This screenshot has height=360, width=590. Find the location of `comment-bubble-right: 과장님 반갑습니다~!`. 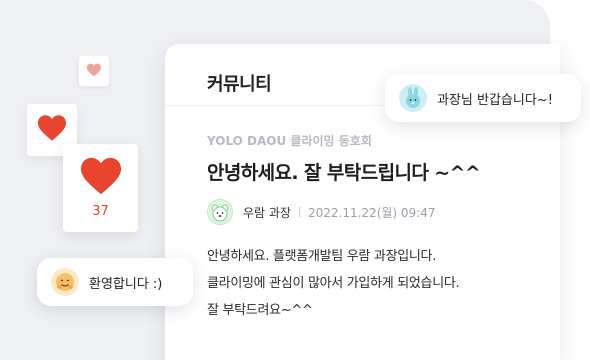

comment-bubble-right: 과장님 반갑습니다~! is located at coordinates (483, 98).